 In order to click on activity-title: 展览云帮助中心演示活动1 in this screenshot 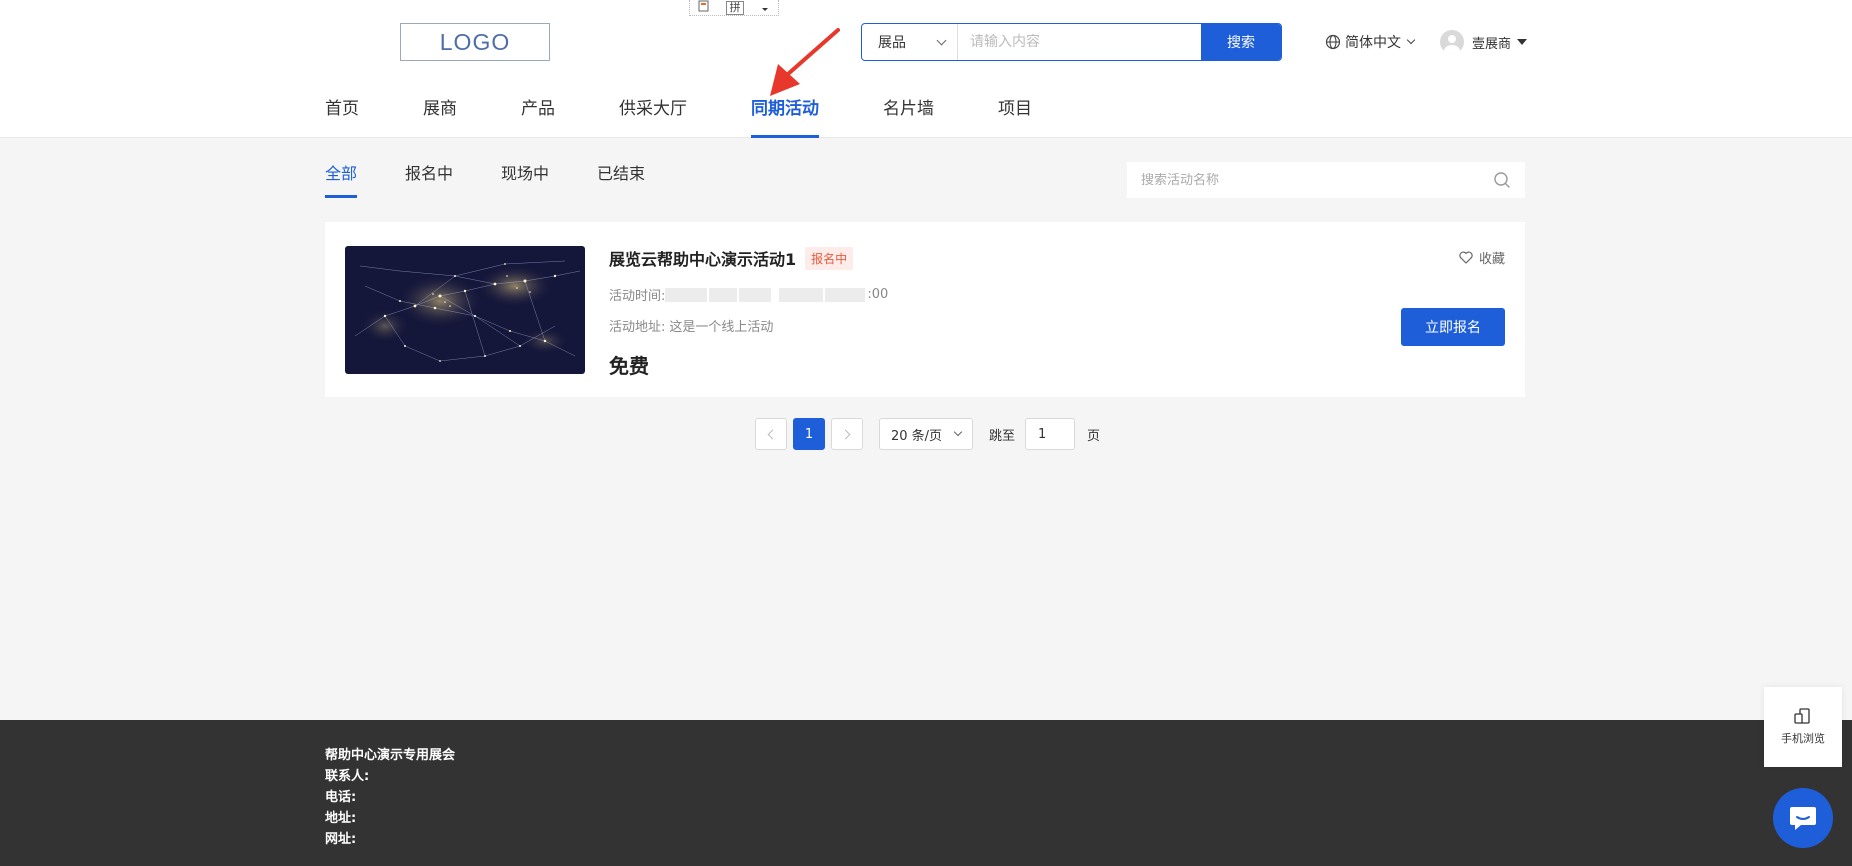, I will do `click(702, 258)`.